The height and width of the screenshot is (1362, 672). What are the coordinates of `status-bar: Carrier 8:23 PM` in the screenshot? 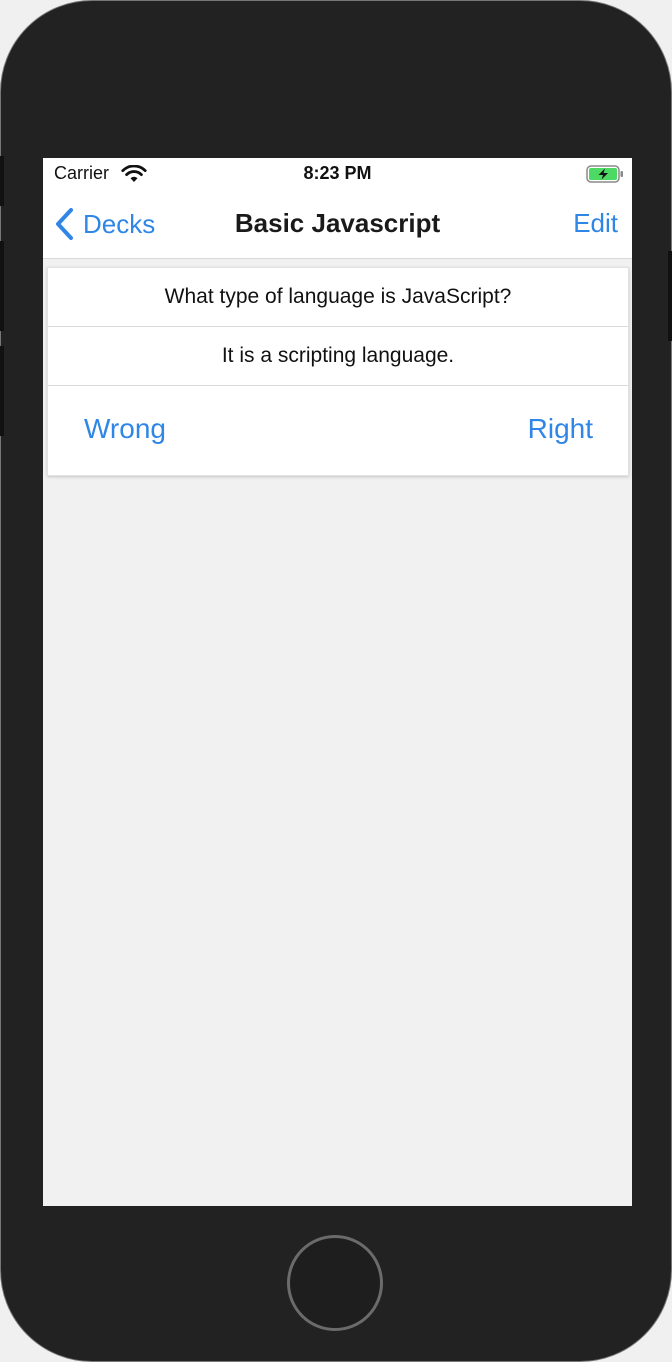 It's located at (337, 174).